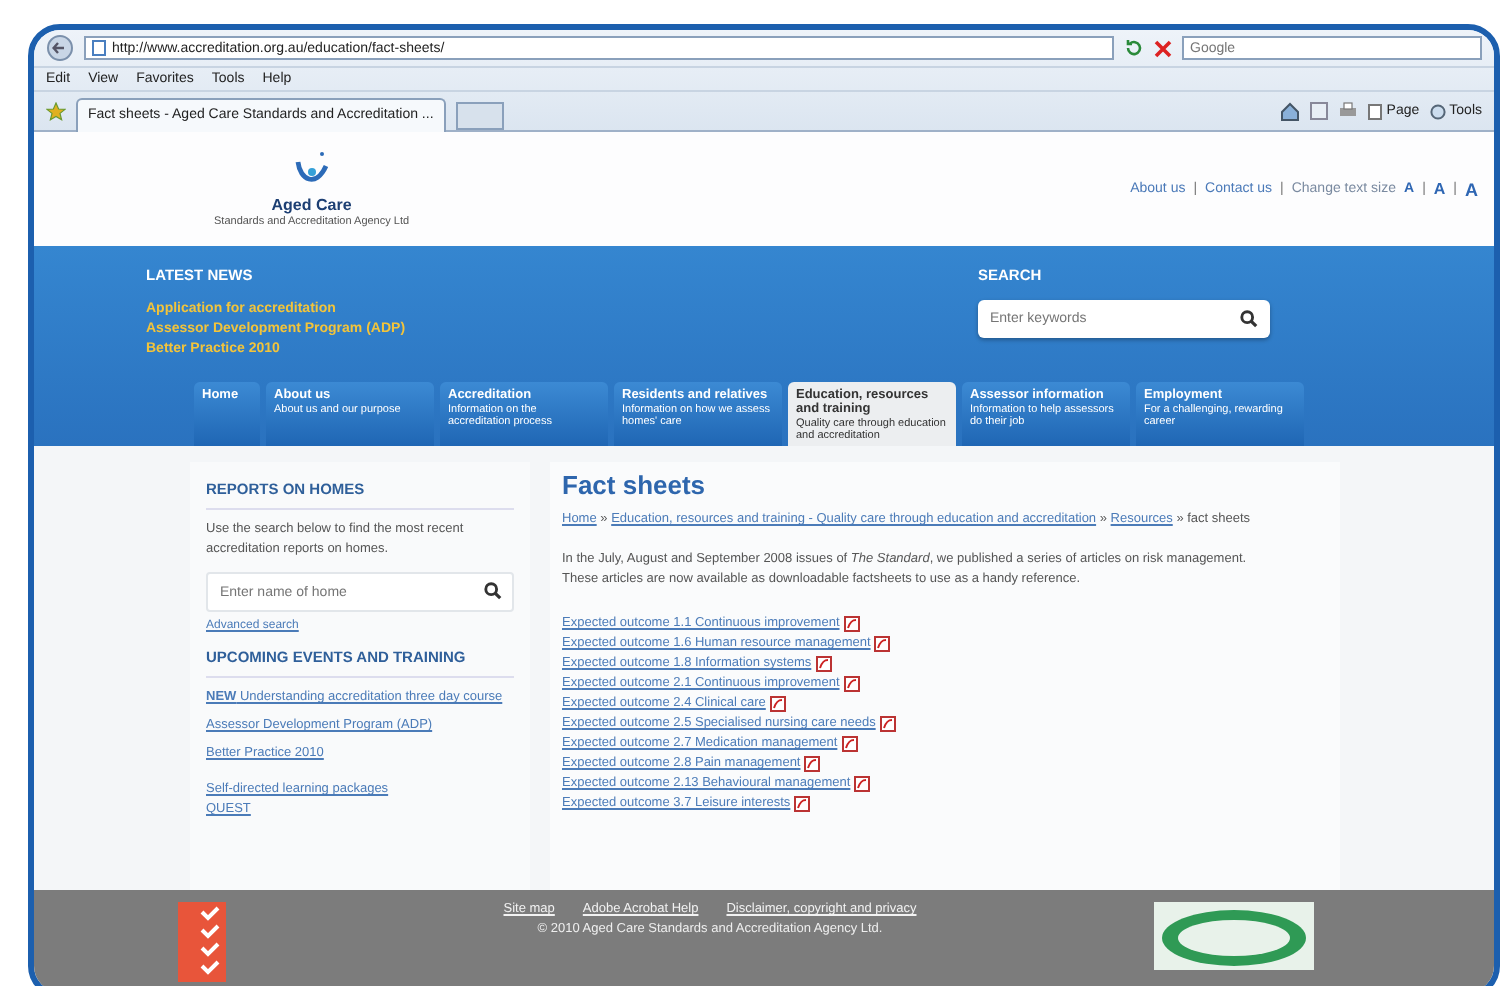  Describe the element at coordinates (1290, 111) in the screenshot. I see `home-icon` at that location.